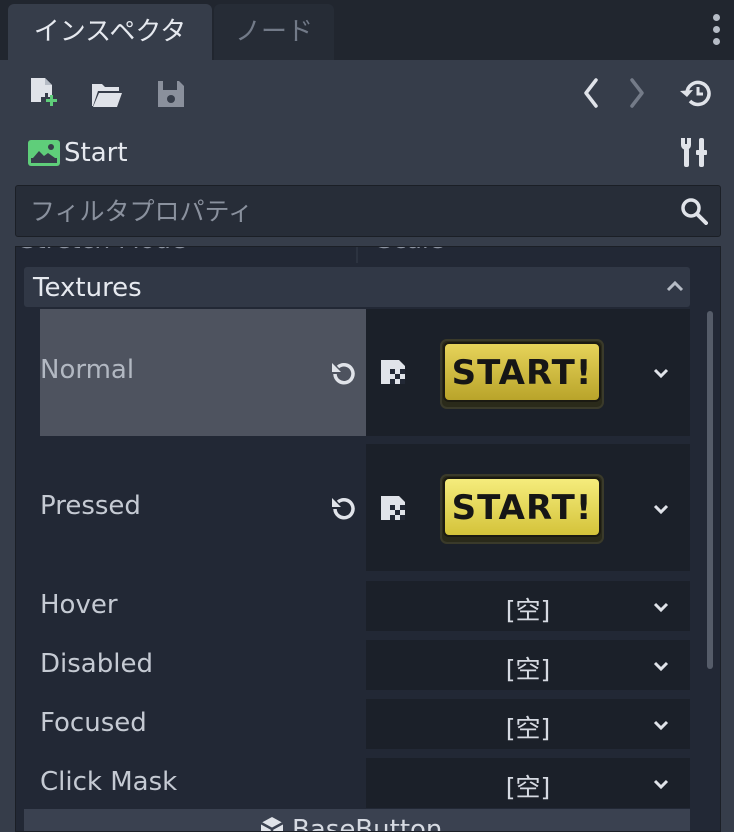 The width and height of the screenshot is (734, 832). Describe the element at coordinates (107, 94) in the screenshot. I see `open-folder-icon` at that location.